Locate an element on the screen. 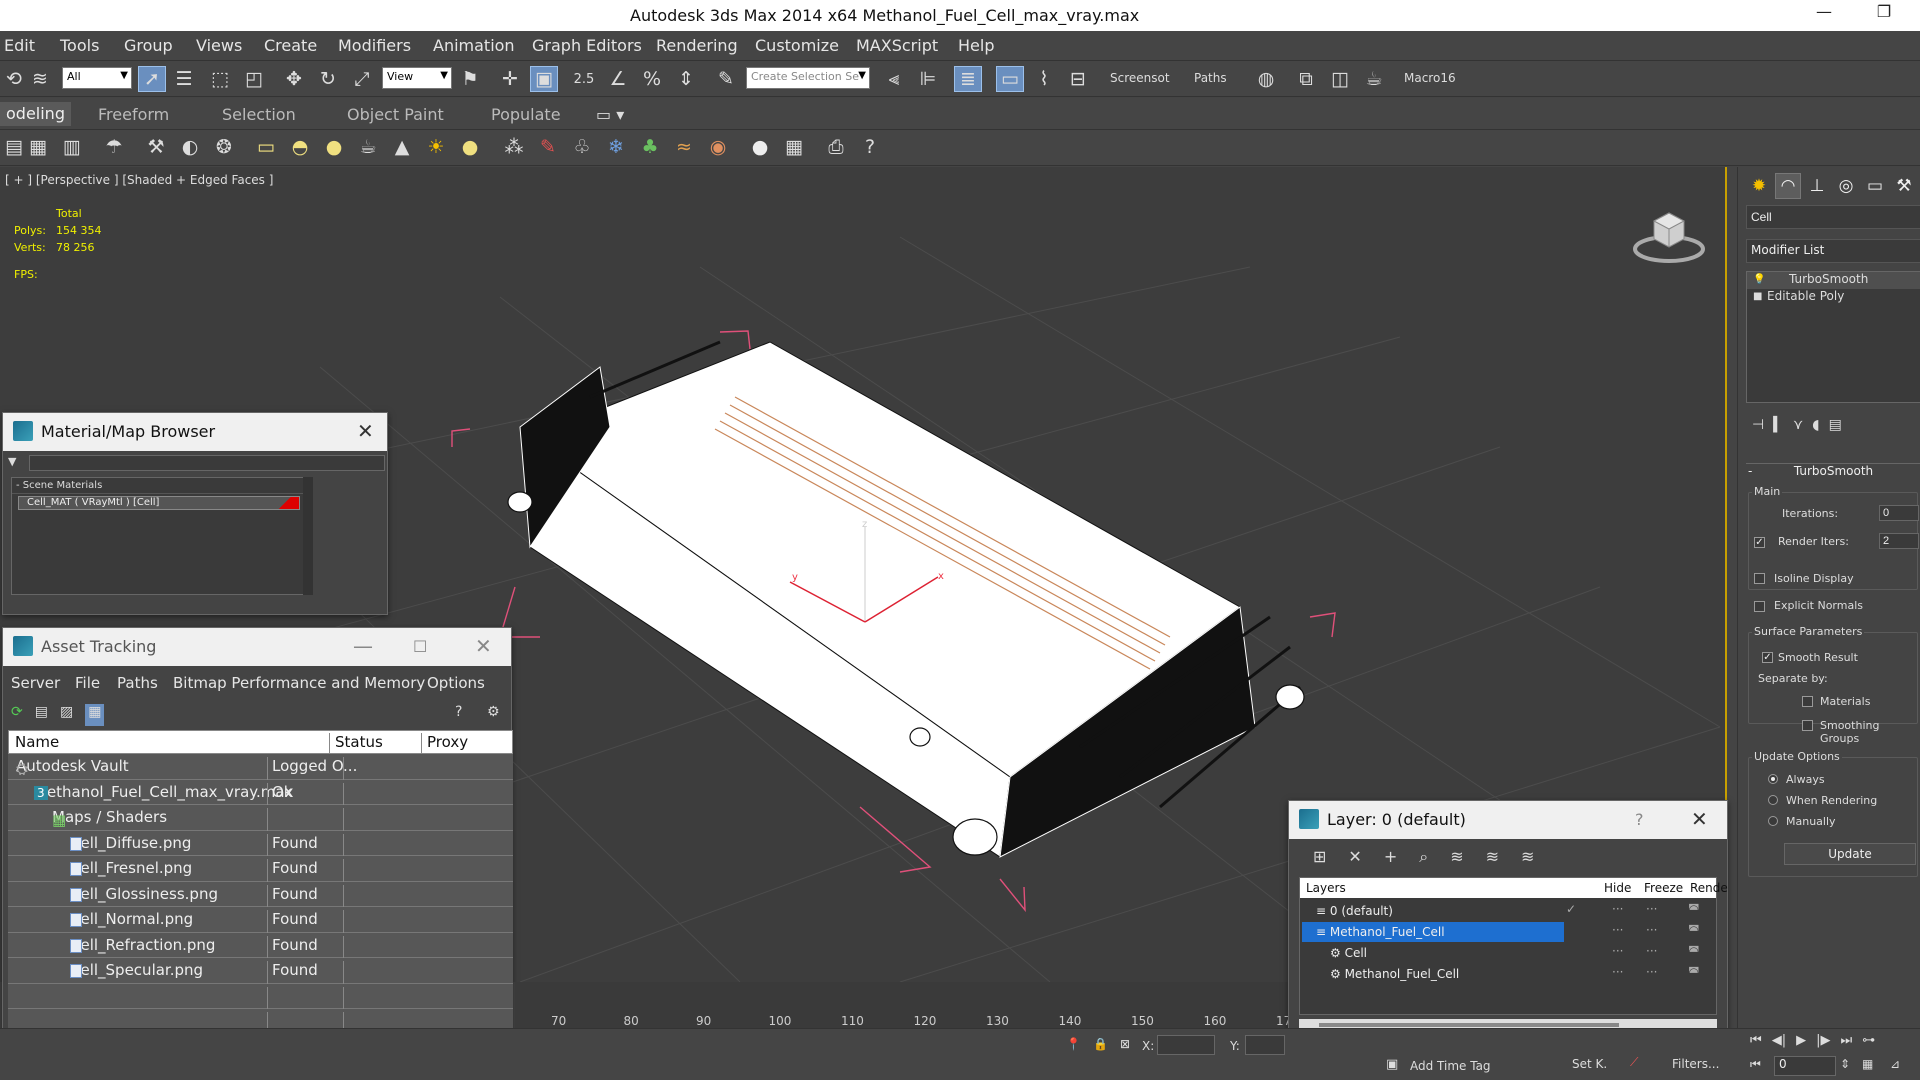 Image resolution: width=1920 pixels, height=1080 pixels. isolate-icon: 📍 is located at coordinates (1073, 1044).